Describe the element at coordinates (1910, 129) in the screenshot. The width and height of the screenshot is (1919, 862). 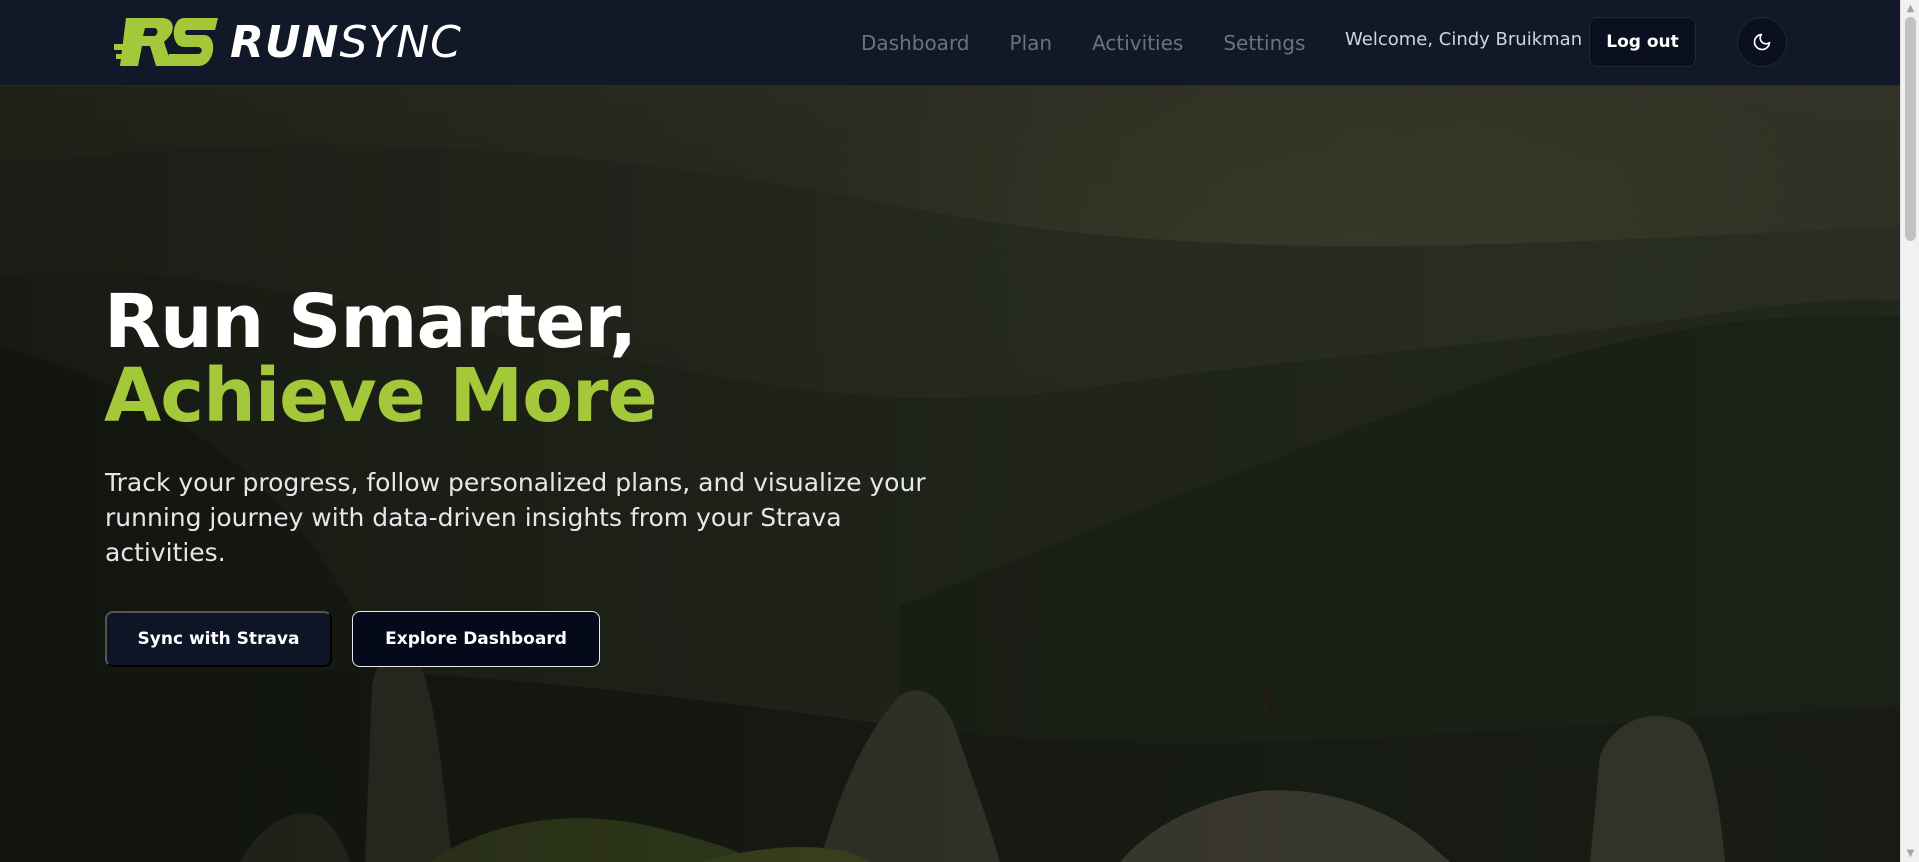
I see `scrollbar-thumb` at that location.